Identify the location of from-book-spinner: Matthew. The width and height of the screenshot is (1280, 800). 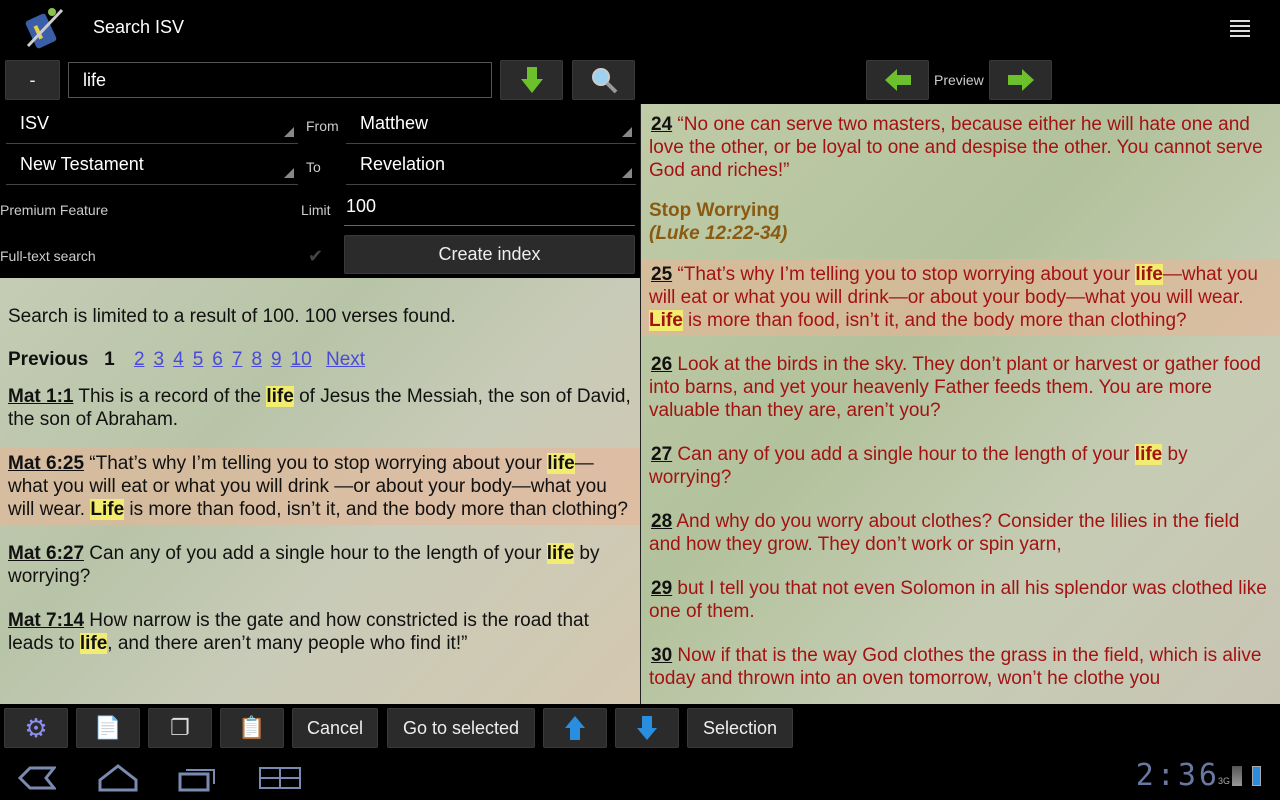
(491, 124).